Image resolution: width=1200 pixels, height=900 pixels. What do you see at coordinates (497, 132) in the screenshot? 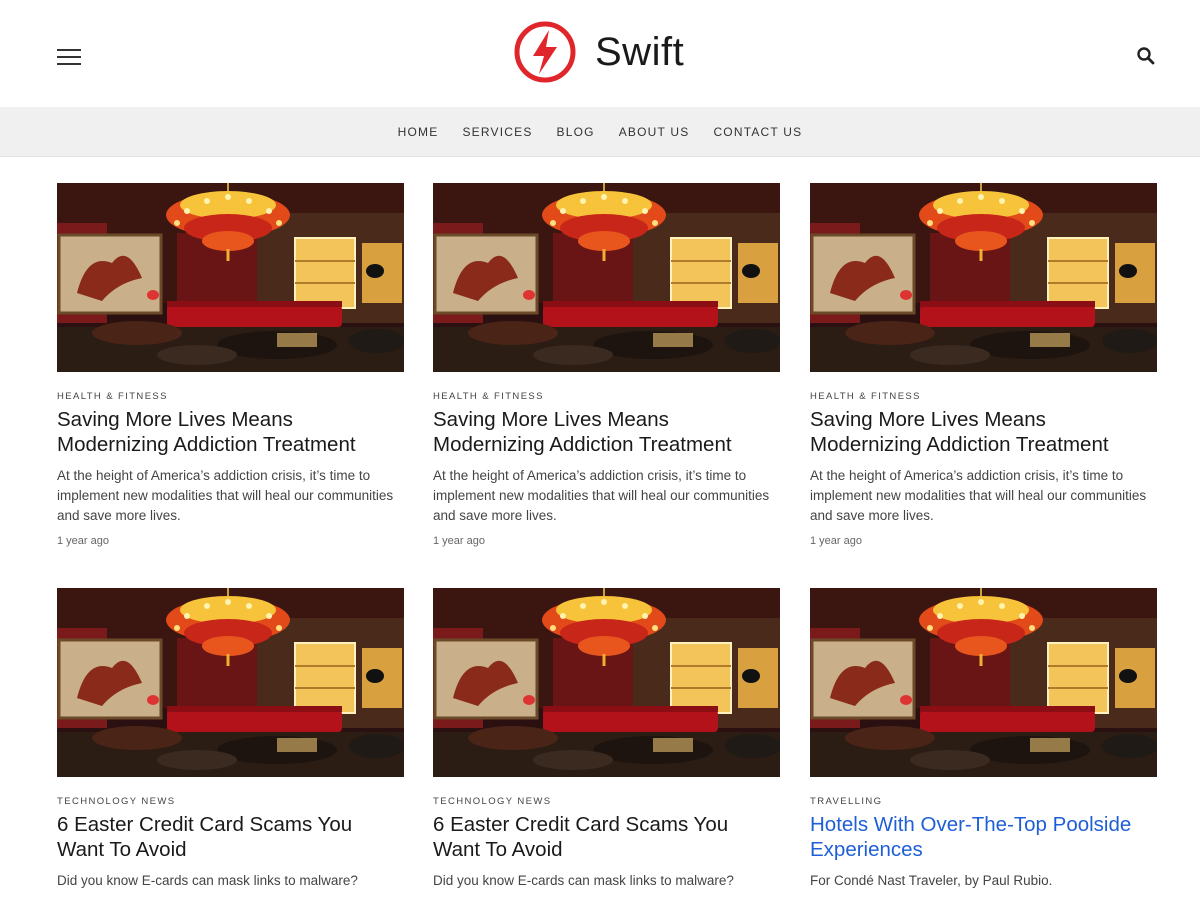
I see `nav-item-services: SERVICES` at bounding box center [497, 132].